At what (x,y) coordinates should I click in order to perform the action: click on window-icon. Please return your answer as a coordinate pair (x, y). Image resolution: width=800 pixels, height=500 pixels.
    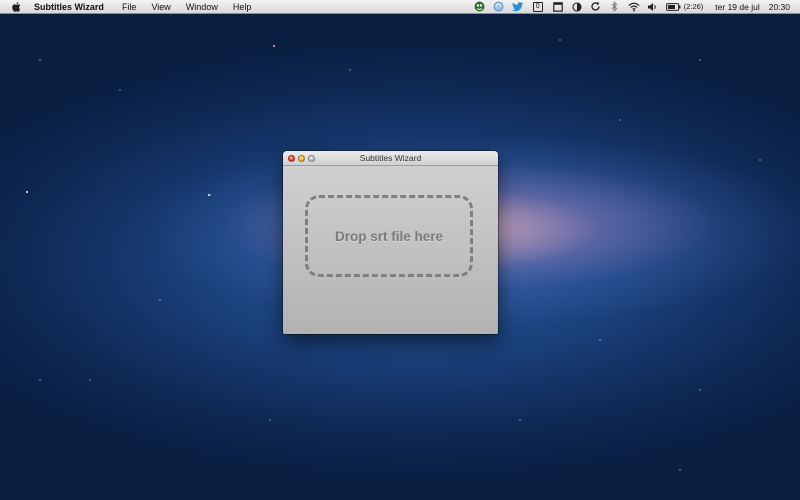
    Looking at the image, I should click on (558, 7).